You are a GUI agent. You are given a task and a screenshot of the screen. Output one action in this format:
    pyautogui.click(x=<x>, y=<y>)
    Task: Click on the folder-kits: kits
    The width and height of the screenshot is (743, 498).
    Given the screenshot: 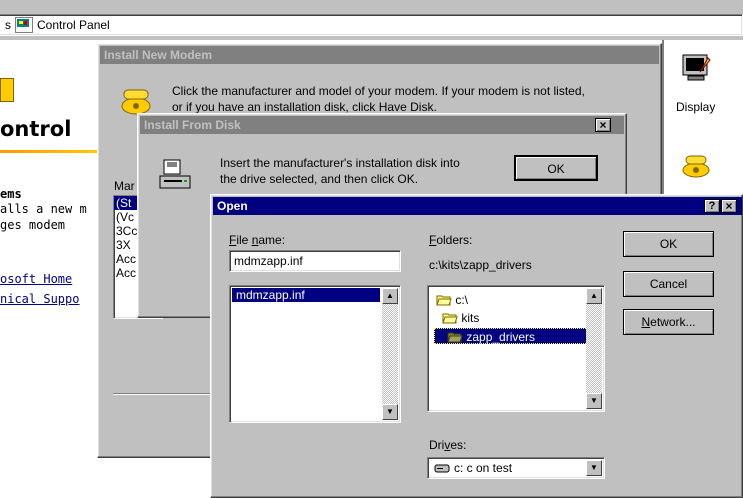 What is the action you would take?
    pyautogui.click(x=461, y=317)
    